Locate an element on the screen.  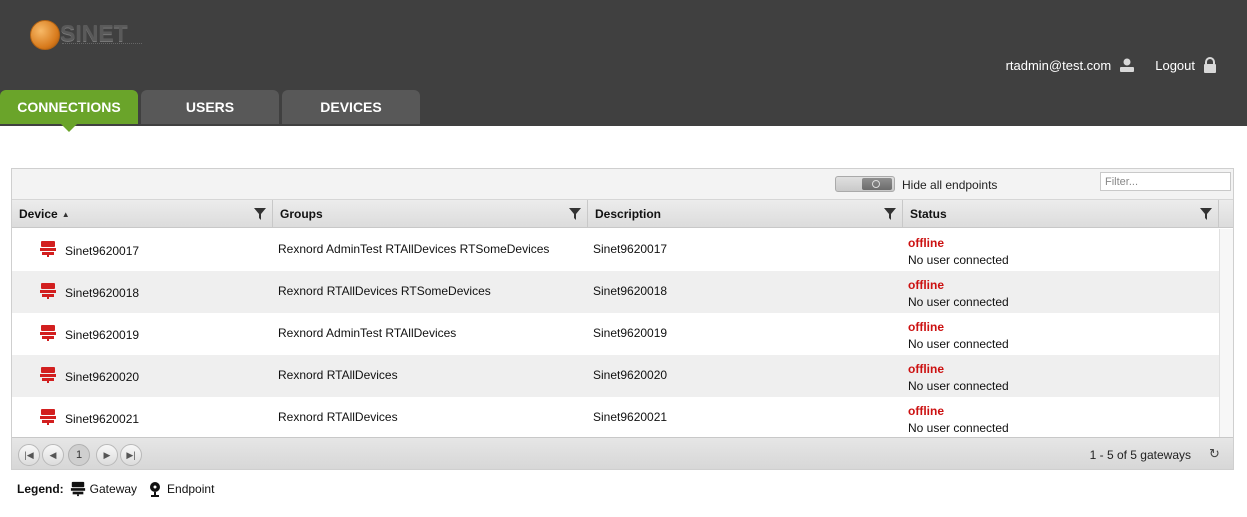
page-number-button: 1 is located at coordinates (79, 455).